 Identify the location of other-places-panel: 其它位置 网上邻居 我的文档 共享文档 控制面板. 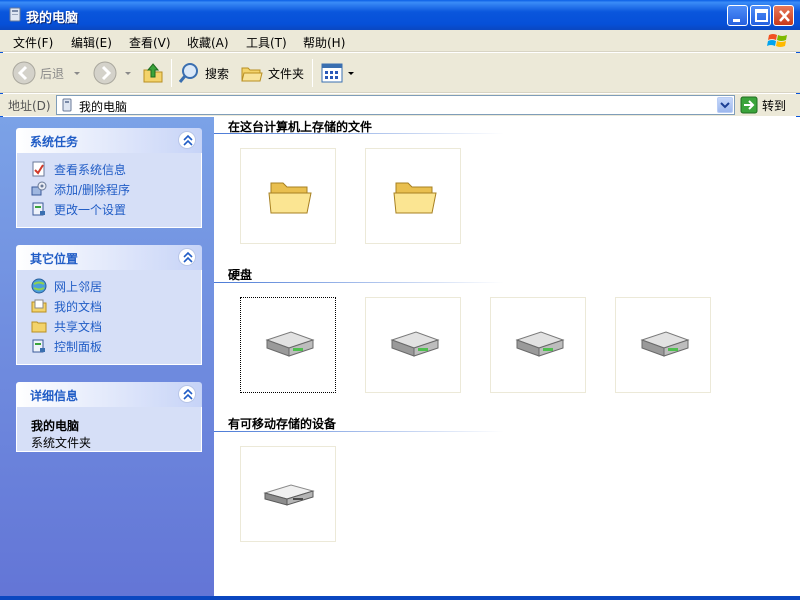
(109, 305).